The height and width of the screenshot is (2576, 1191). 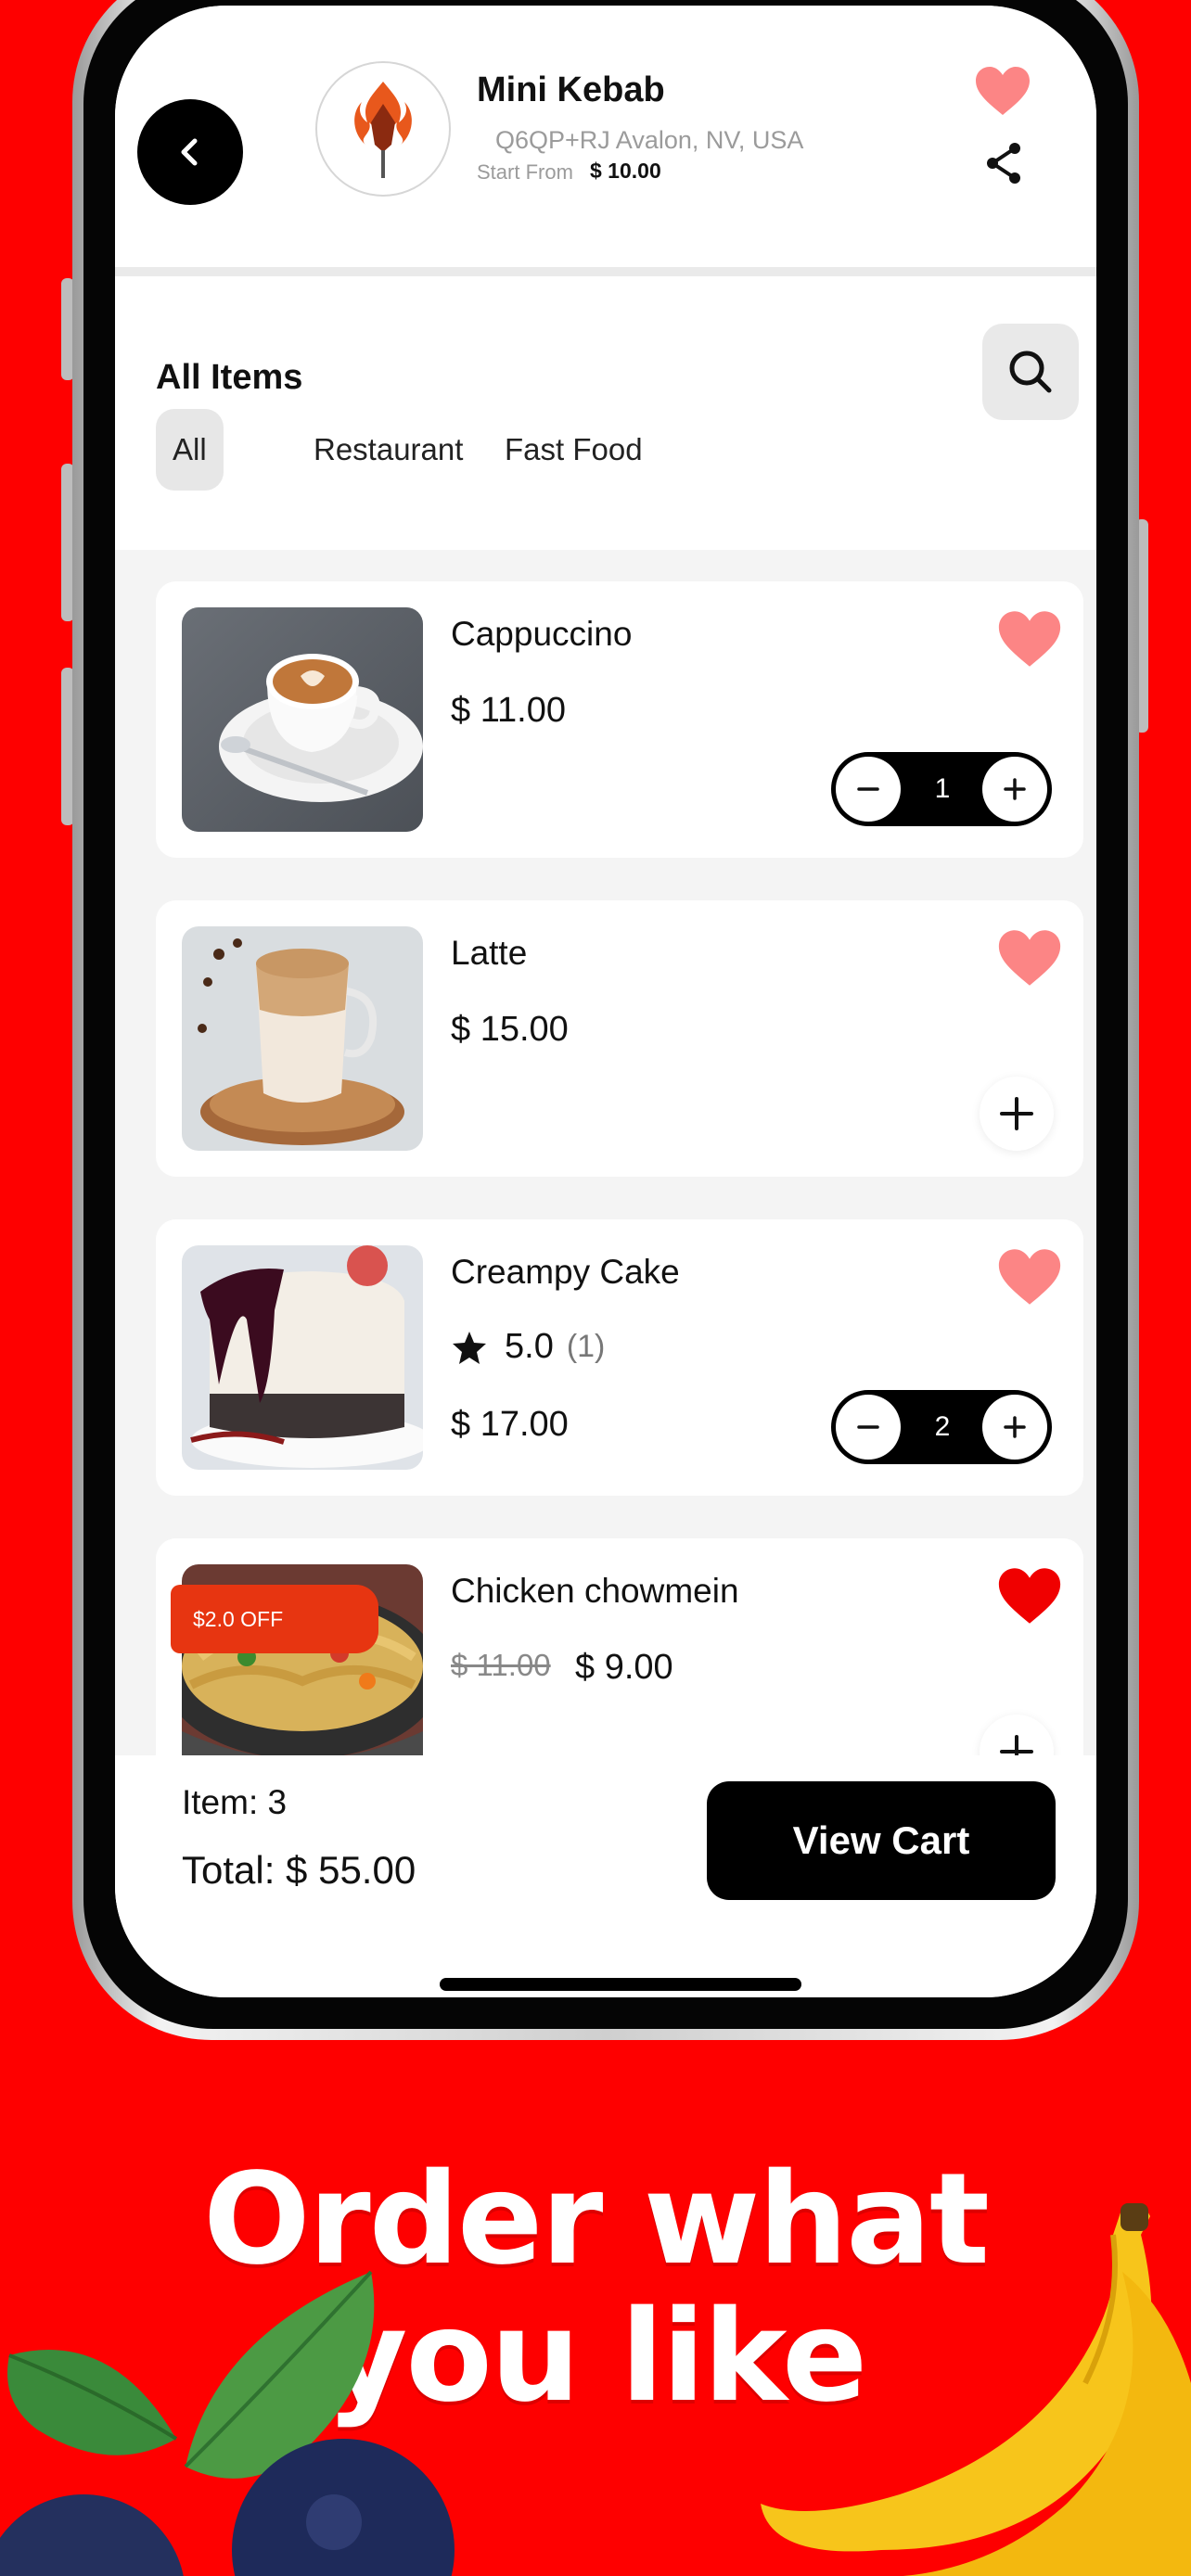 I want to click on category-chip-all: All, so click(x=190, y=450).